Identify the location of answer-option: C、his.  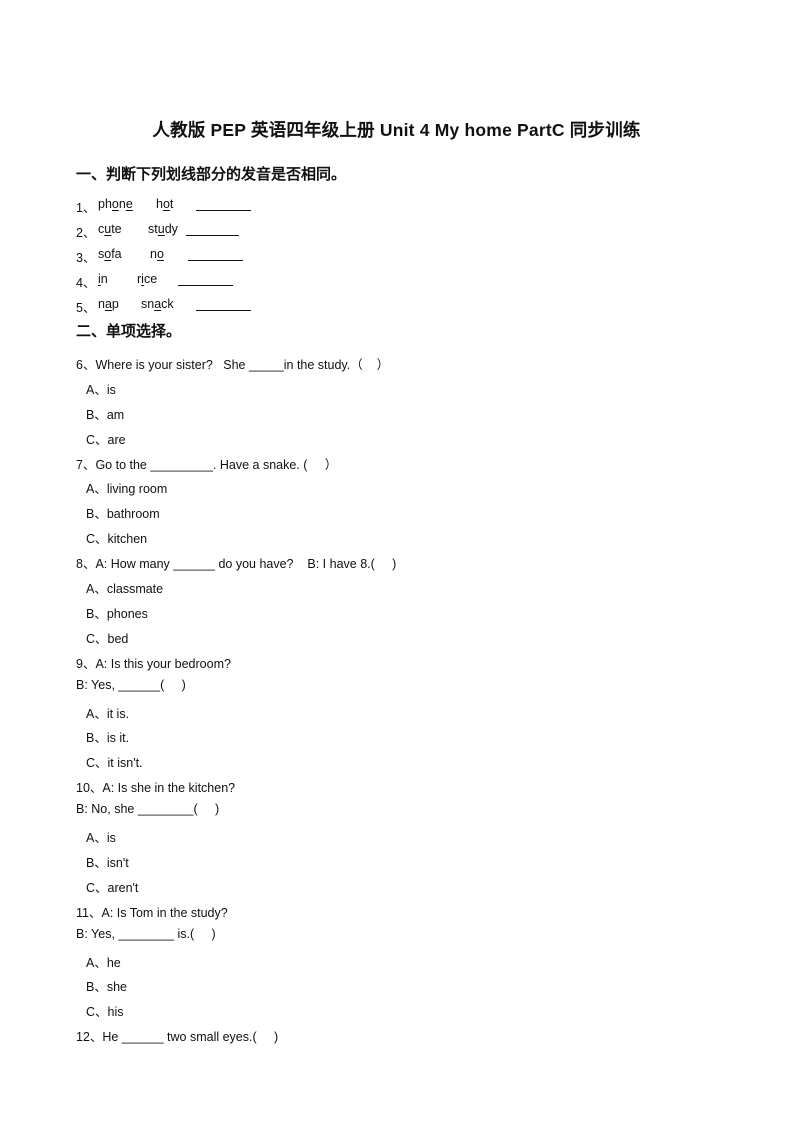
(105, 1012).